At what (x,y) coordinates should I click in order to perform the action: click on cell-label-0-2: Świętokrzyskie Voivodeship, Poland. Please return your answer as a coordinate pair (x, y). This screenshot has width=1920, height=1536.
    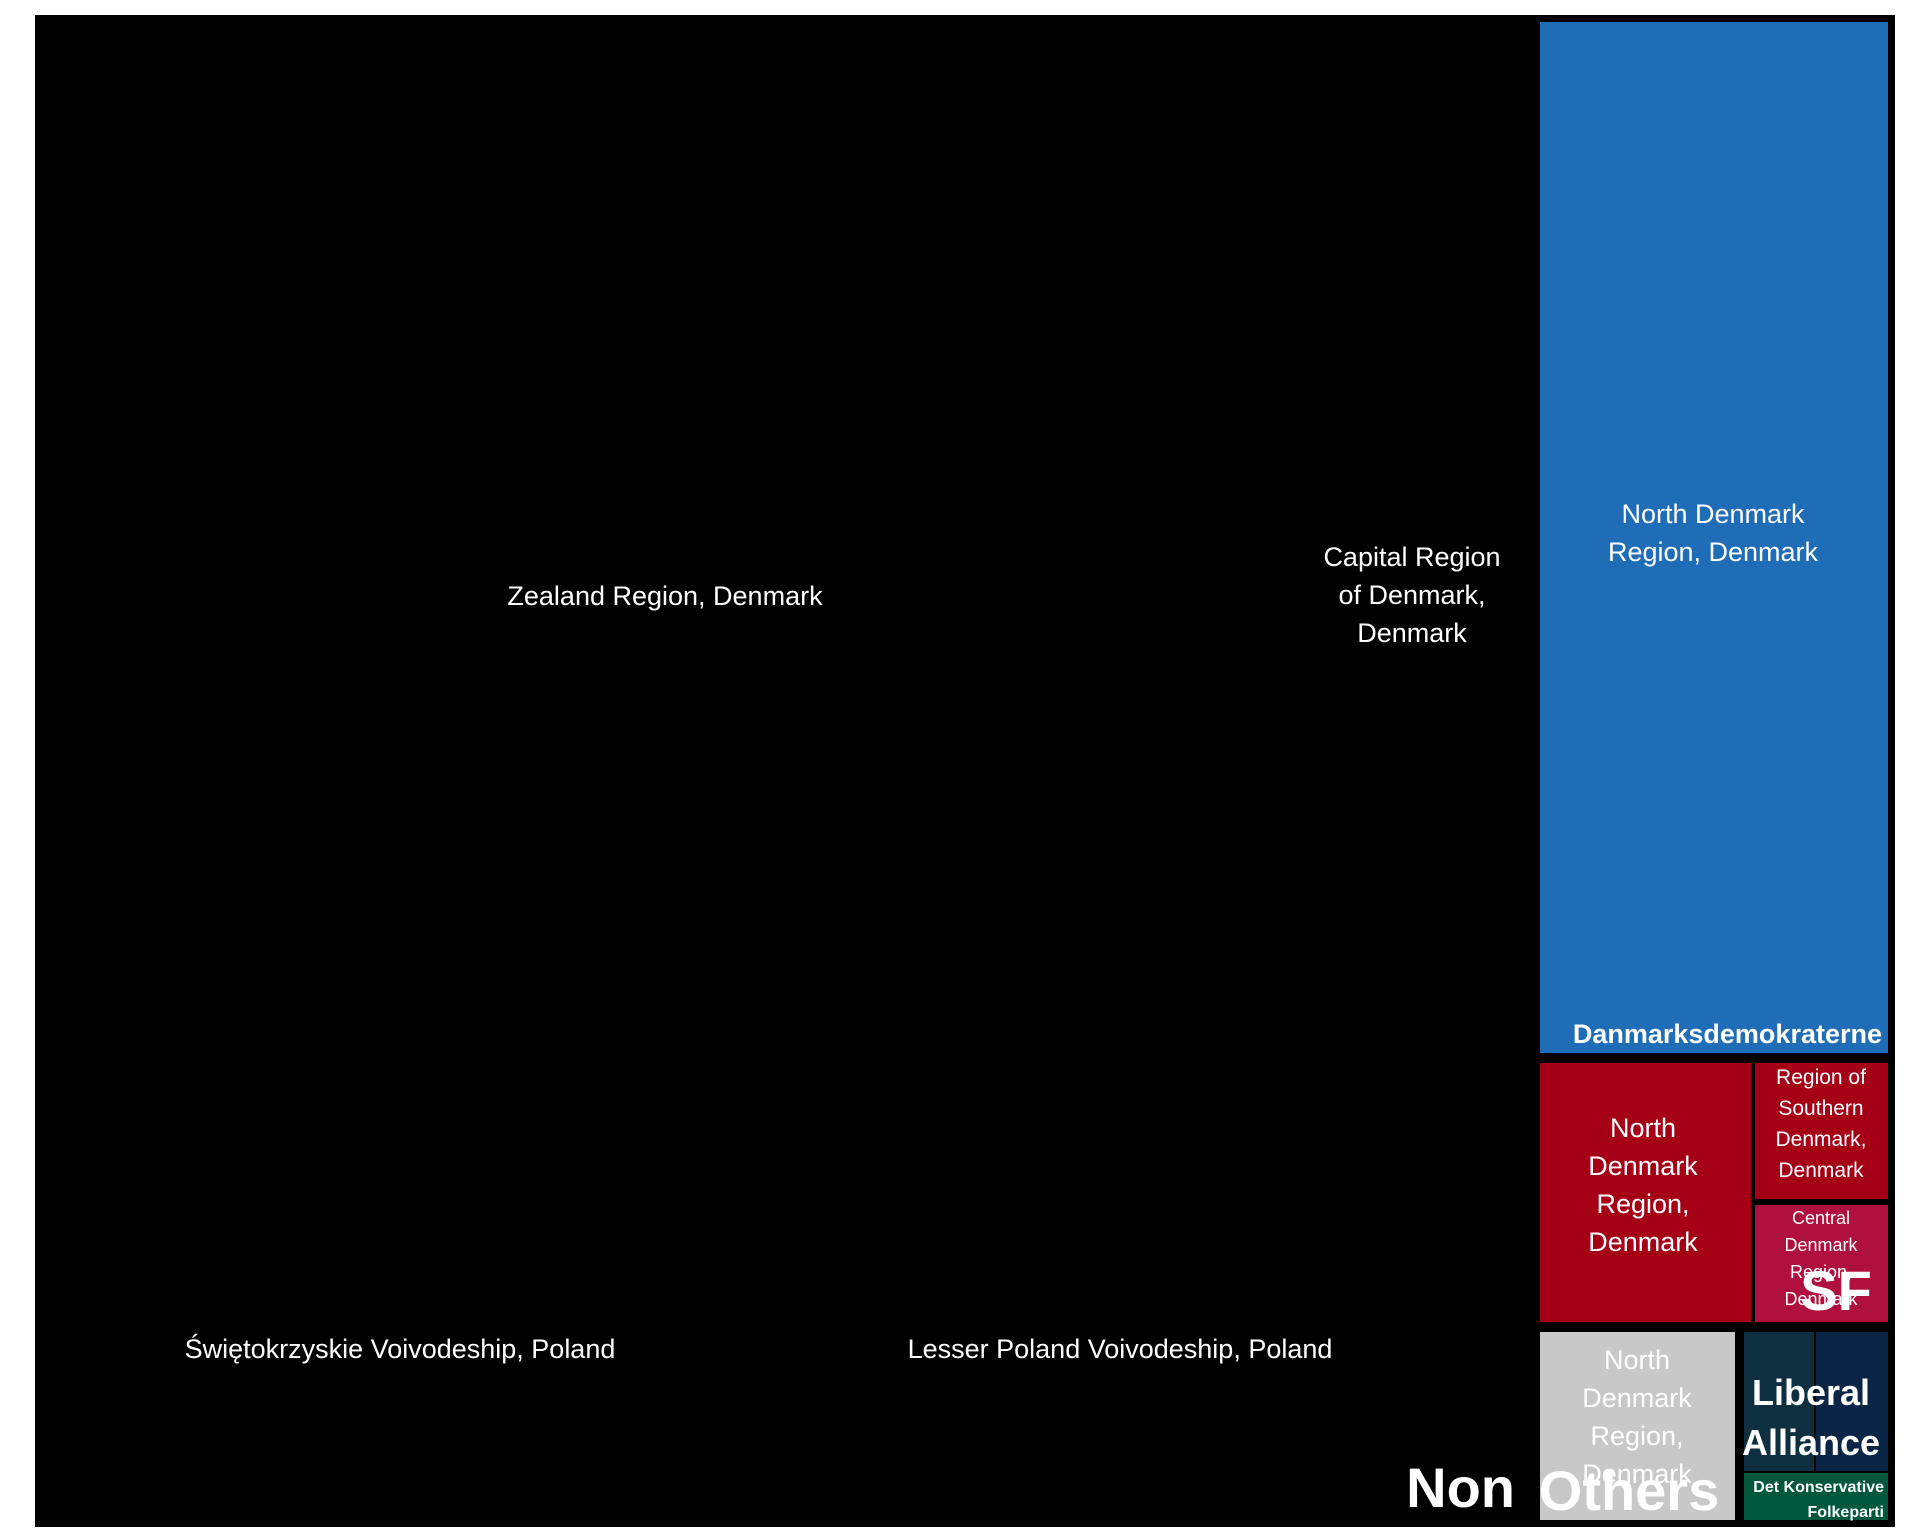
    Looking at the image, I should click on (400, 1348).